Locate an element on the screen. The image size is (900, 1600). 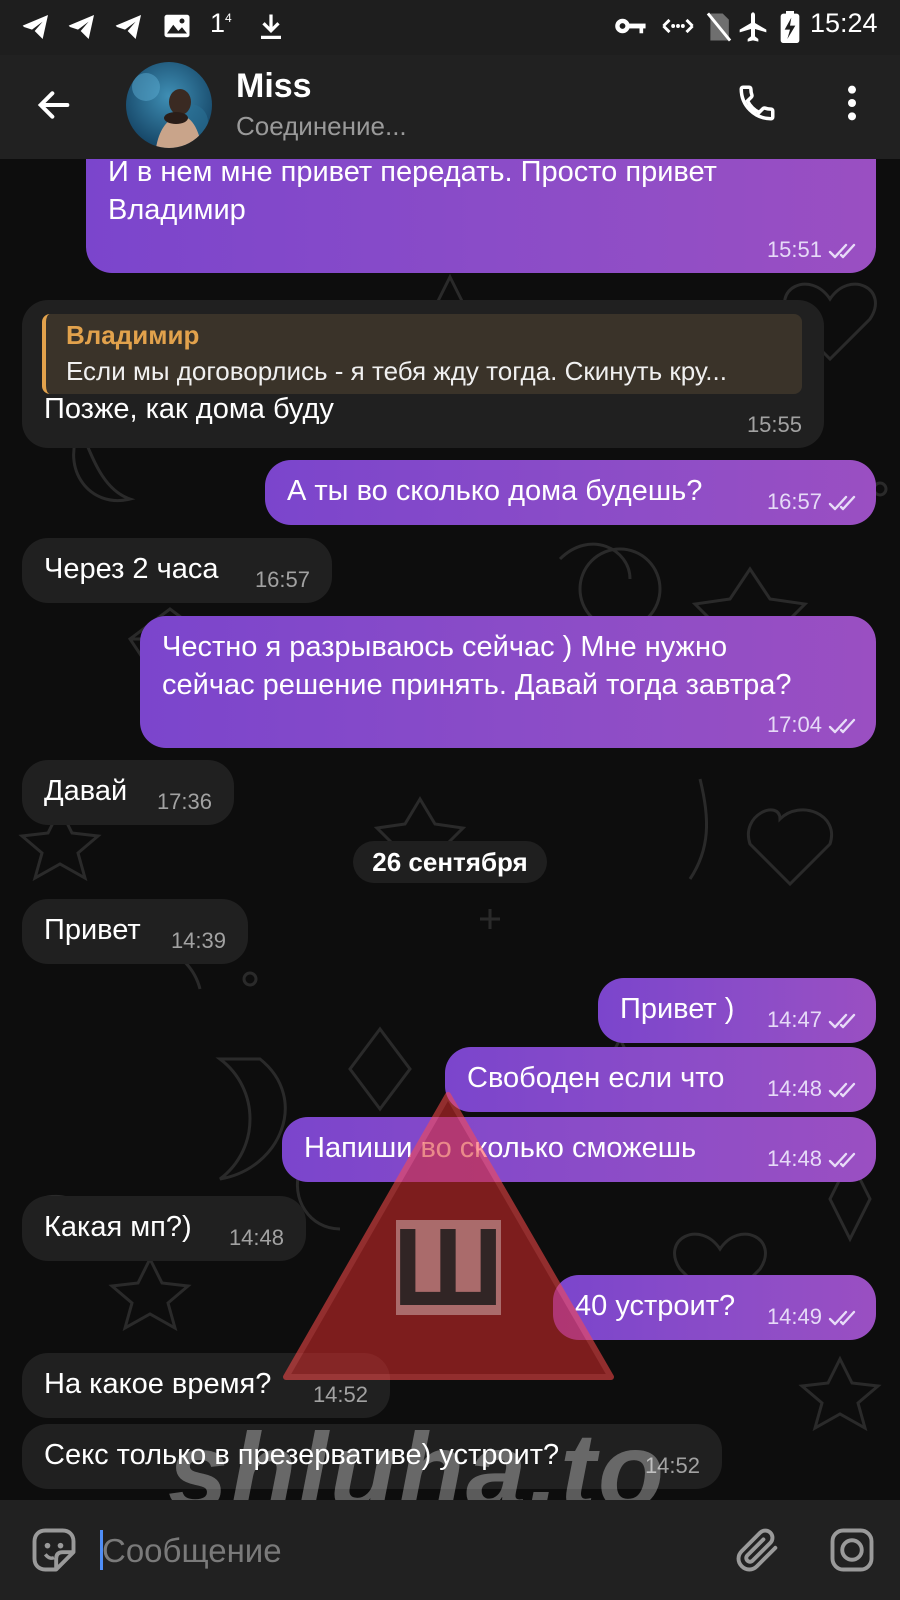
message-text: Привет is located at coordinates (92, 930).